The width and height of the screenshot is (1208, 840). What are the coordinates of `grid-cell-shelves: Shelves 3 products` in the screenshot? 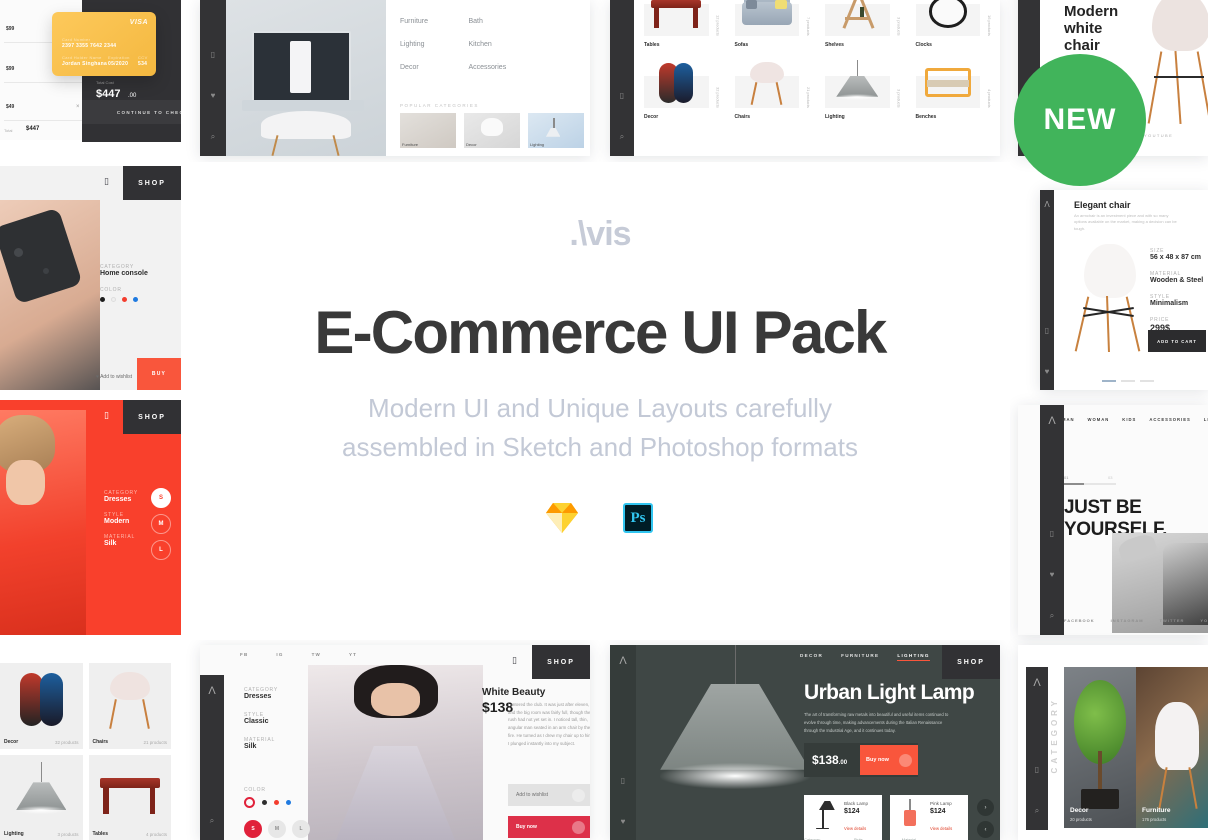 It's located at (863, 25).